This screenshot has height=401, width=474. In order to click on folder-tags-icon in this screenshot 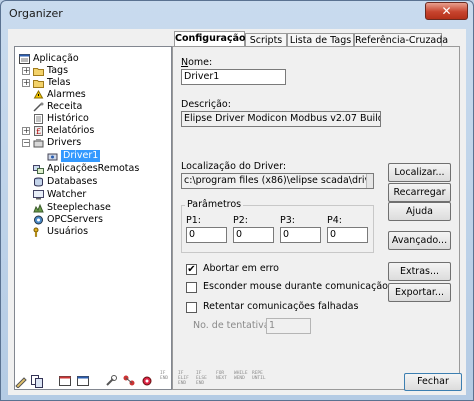, I will do `click(38, 71)`.